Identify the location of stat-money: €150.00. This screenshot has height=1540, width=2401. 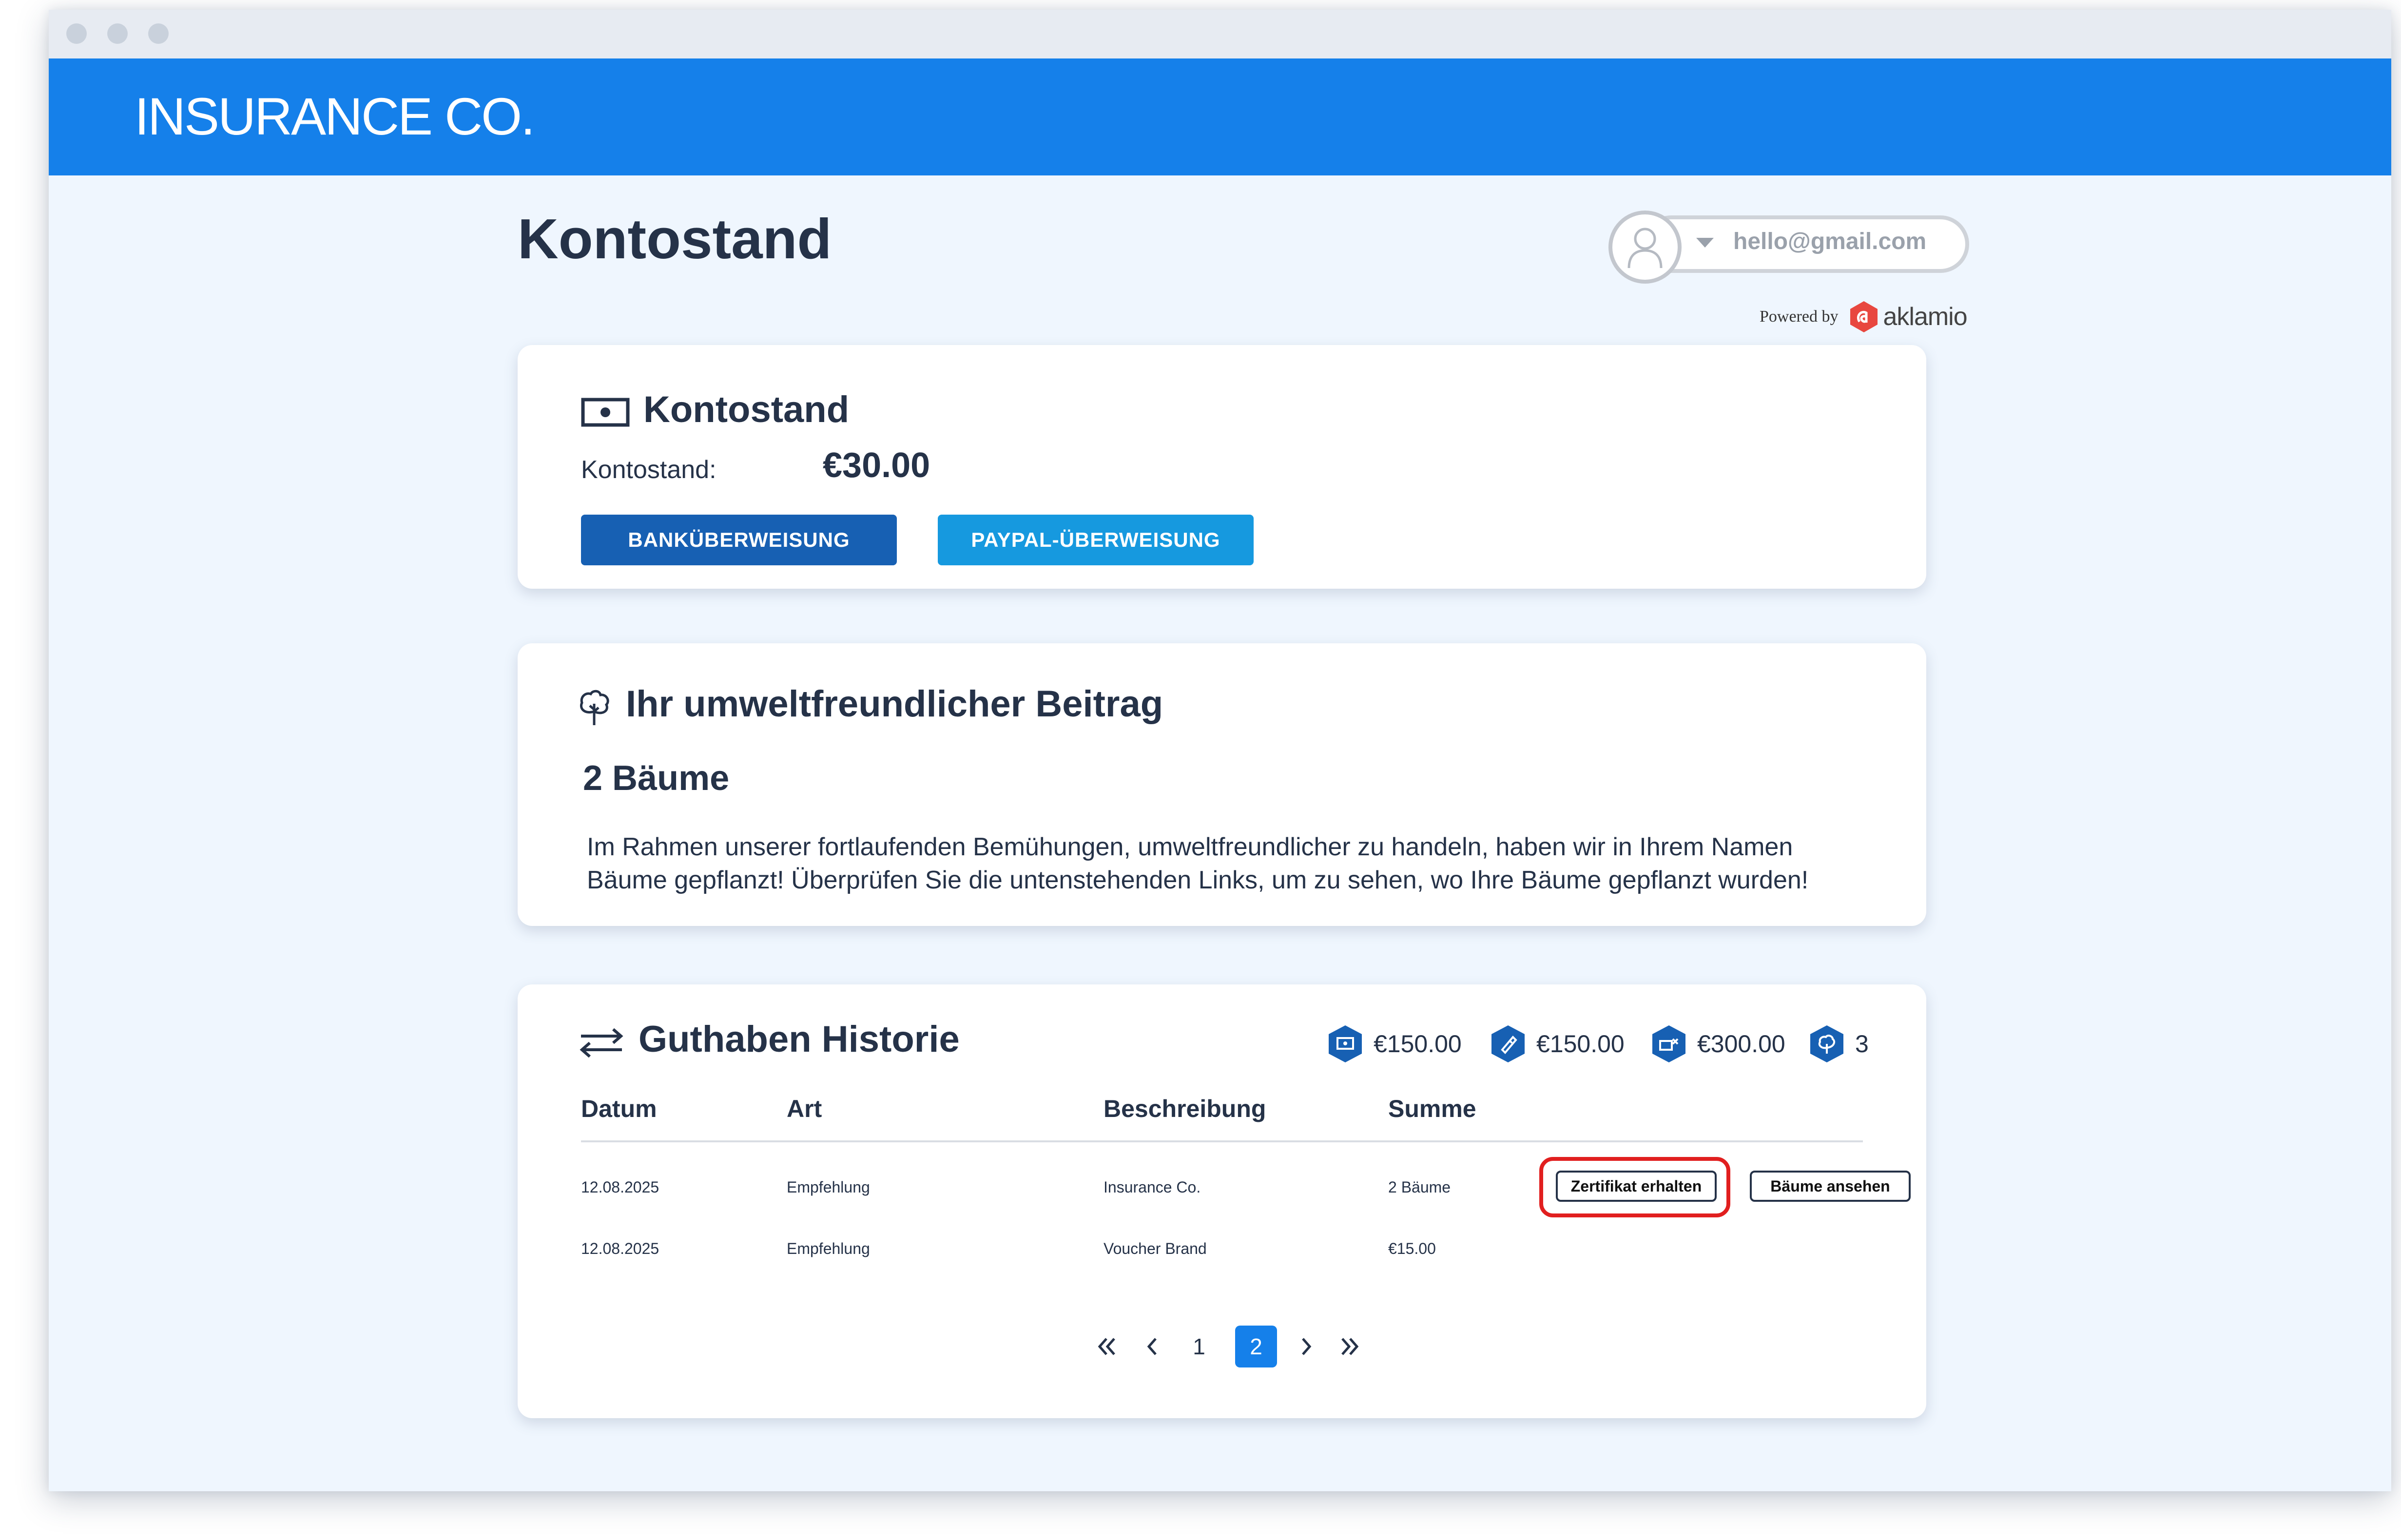
(1395, 1044).